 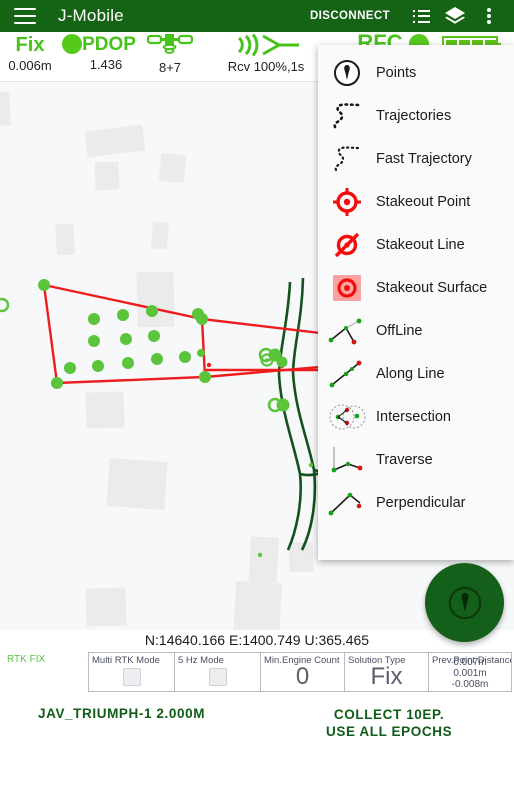 What do you see at coordinates (347, 502) in the screenshot?
I see `perpendicular-icon` at bounding box center [347, 502].